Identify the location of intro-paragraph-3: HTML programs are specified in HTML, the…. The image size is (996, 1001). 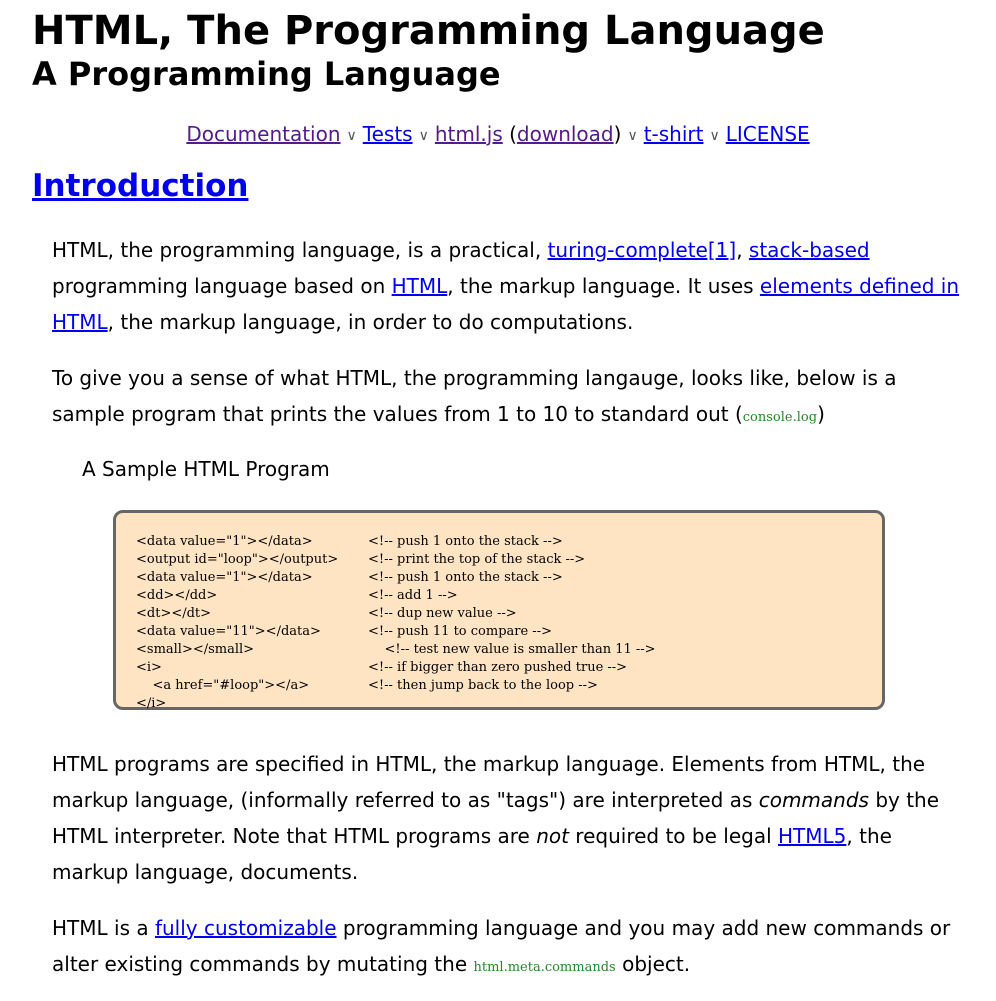
(498, 818).